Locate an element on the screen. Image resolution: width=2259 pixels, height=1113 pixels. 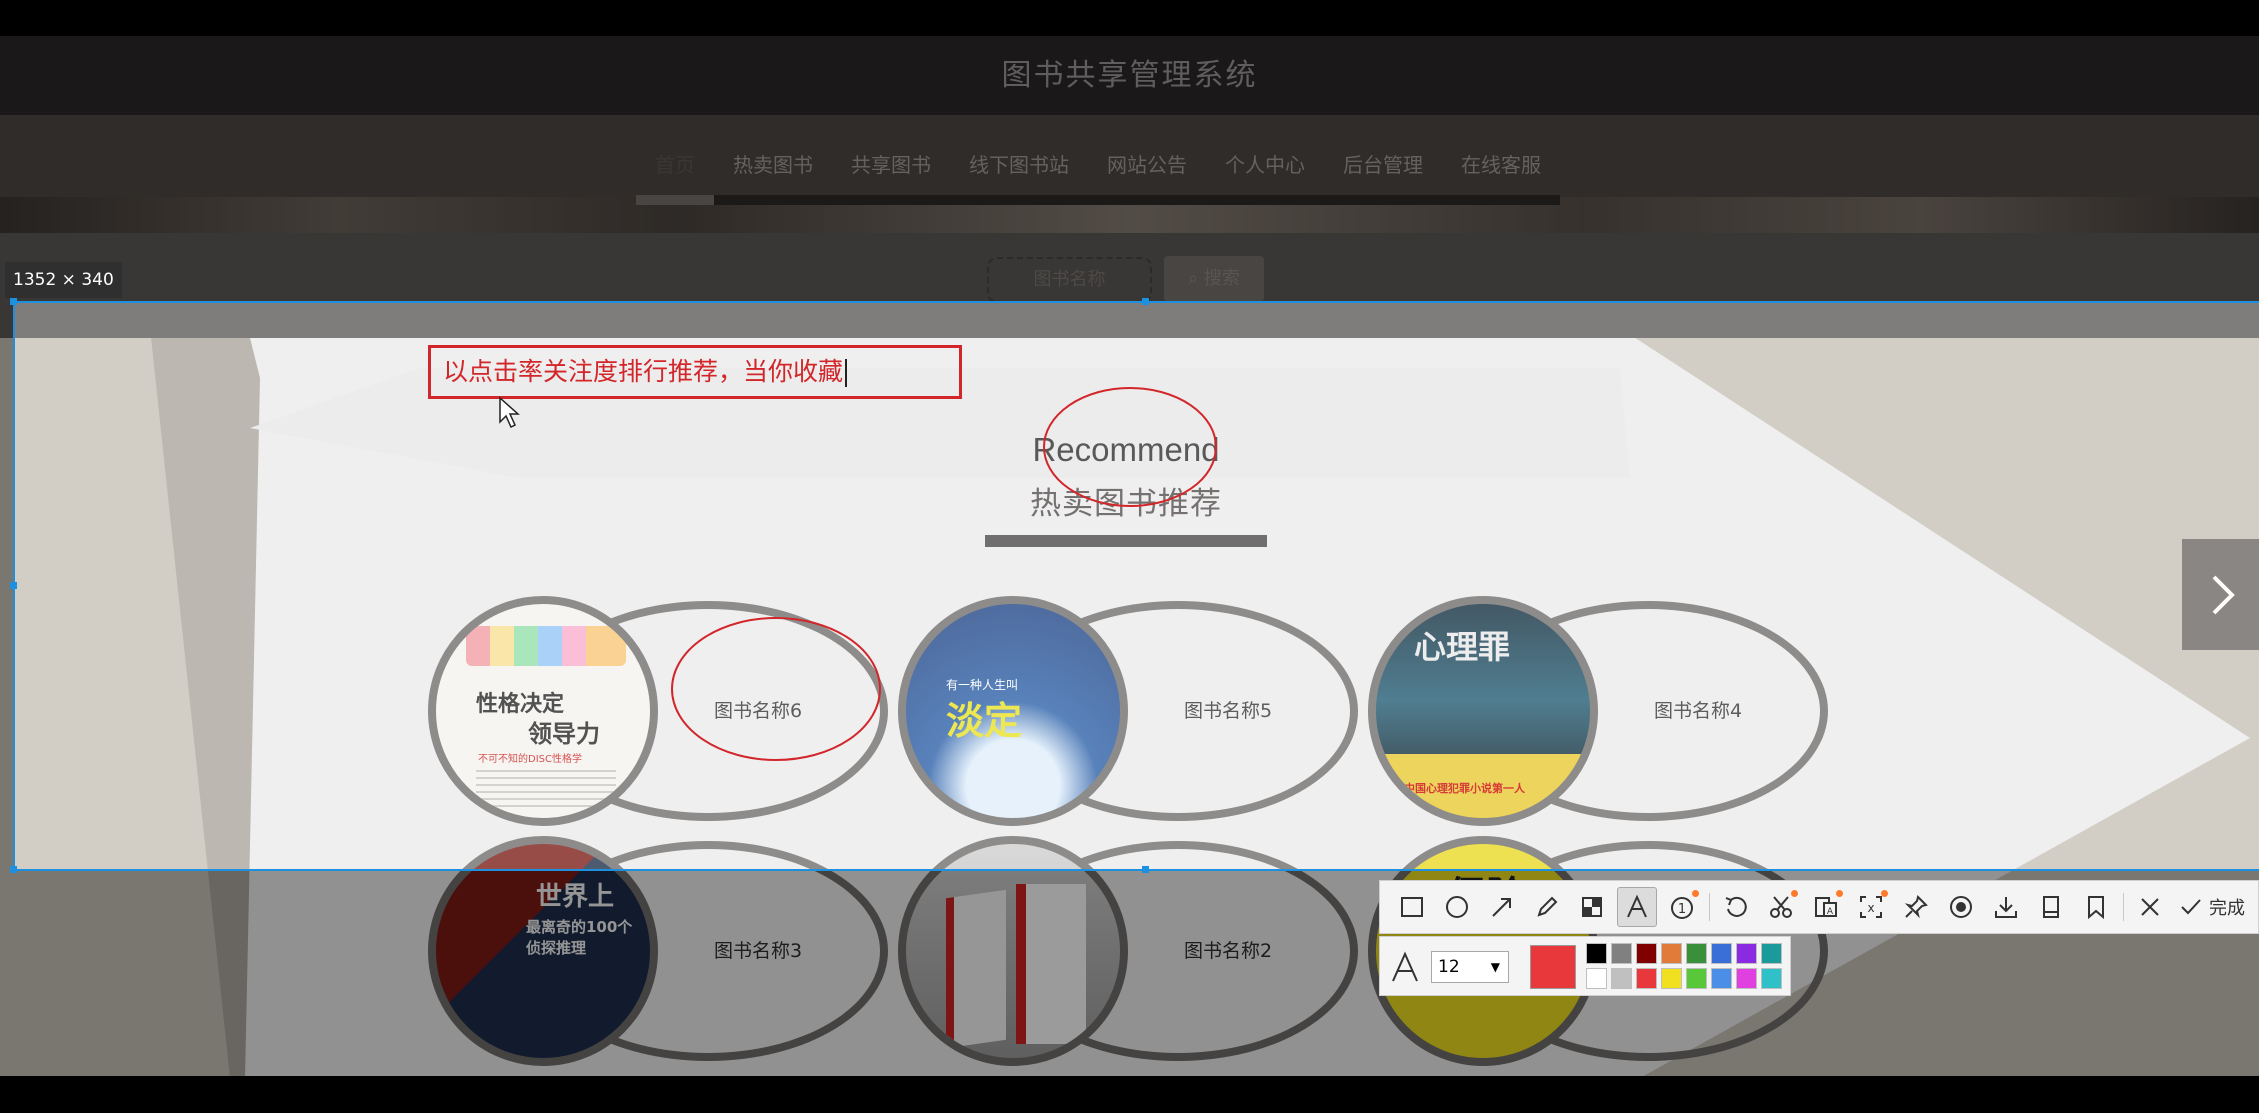
svg-text: x is located at coordinates (1870, 908).